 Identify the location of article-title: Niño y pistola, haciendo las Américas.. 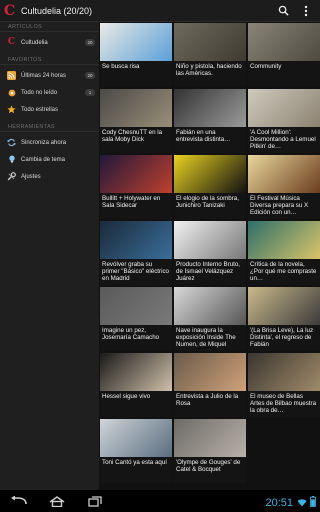
(210, 74).